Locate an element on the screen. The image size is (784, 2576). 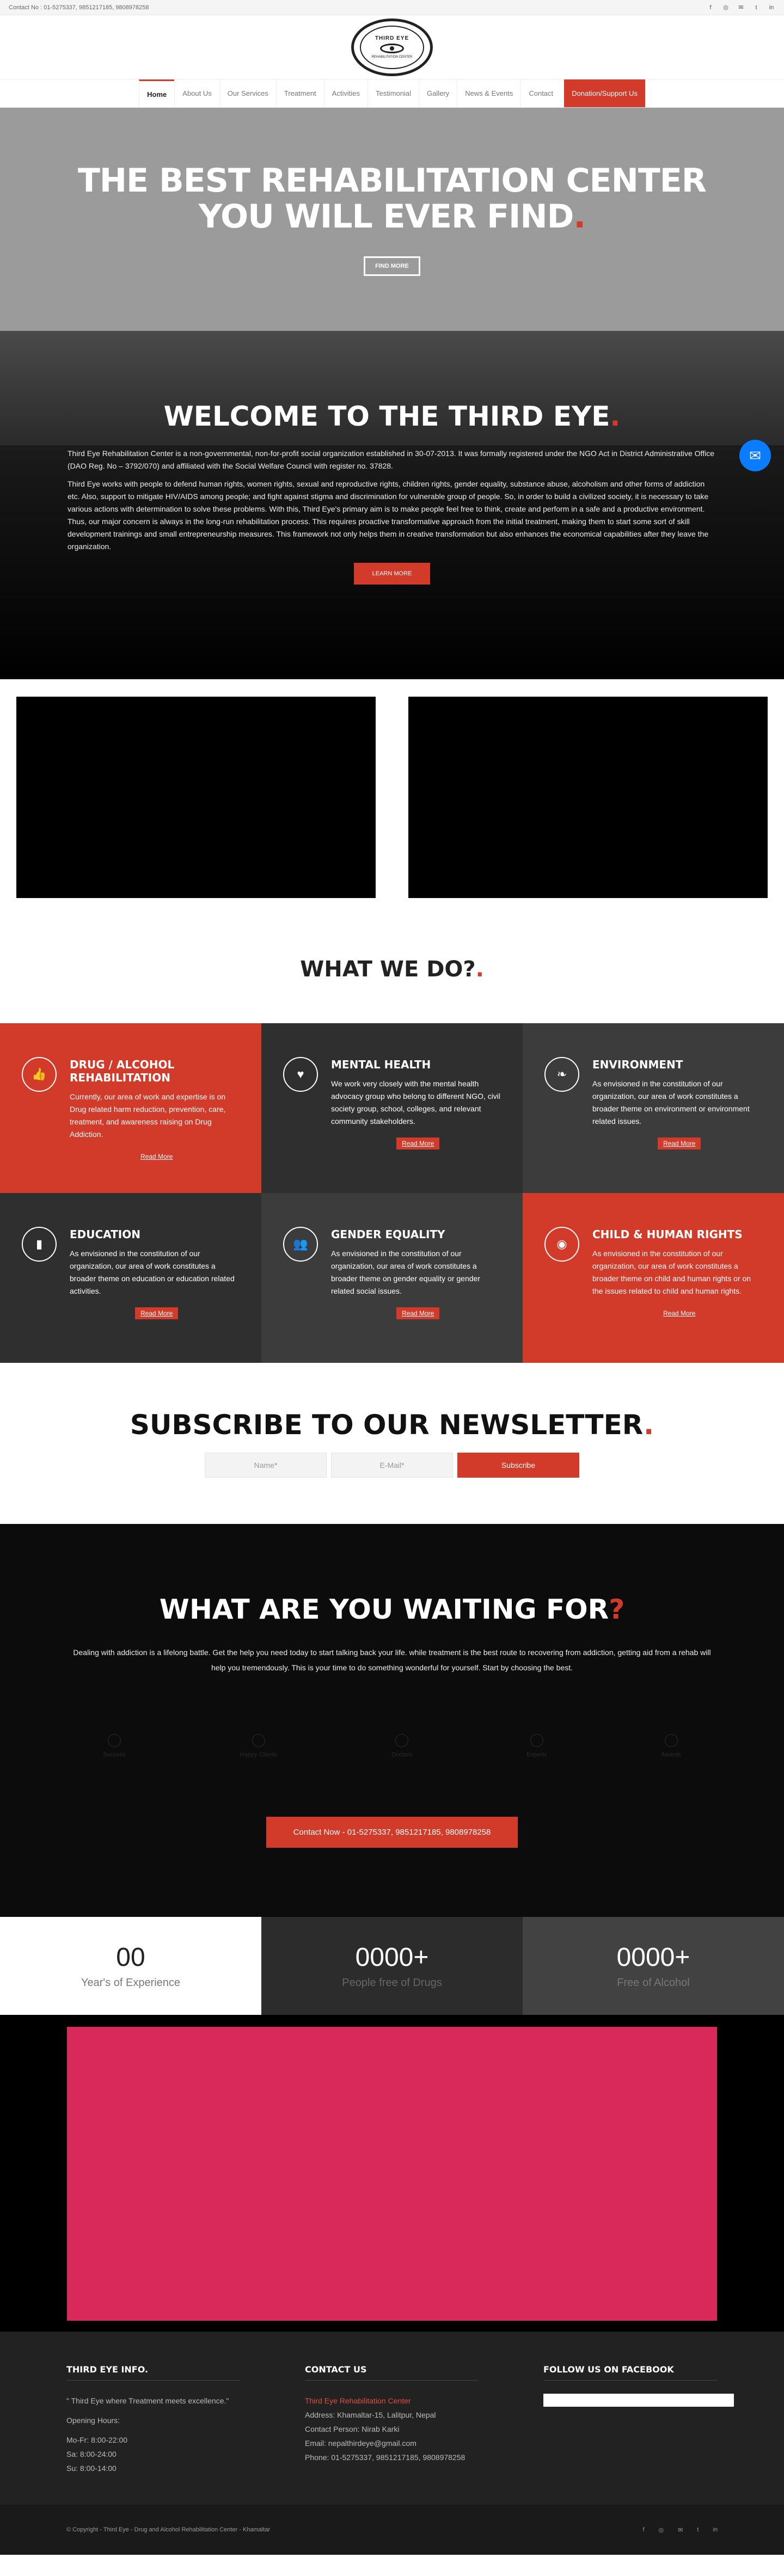
subscribe-button: Subscribe is located at coordinates (518, 1465).